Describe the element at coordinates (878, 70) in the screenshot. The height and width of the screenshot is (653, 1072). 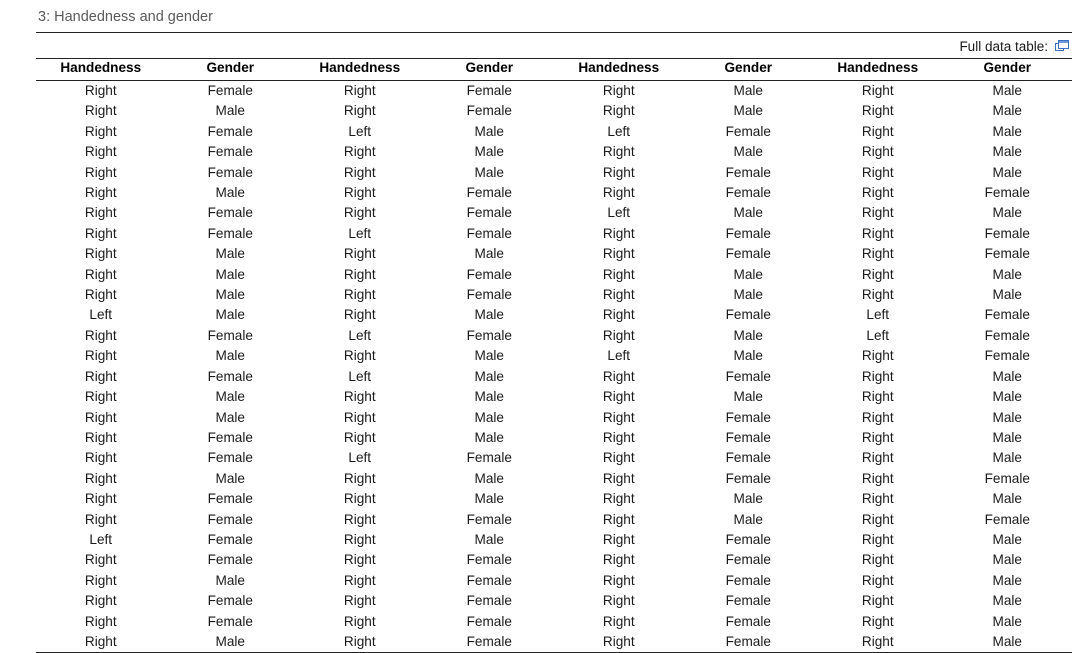
I see `column-header-handedness-4: Handedness` at that location.